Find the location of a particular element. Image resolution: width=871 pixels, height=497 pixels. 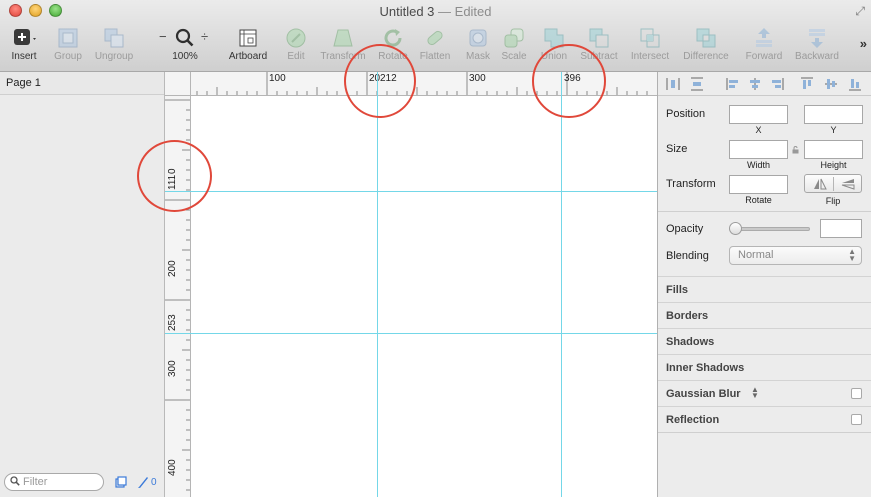

position-label: Position is located at coordinates (686, 114).